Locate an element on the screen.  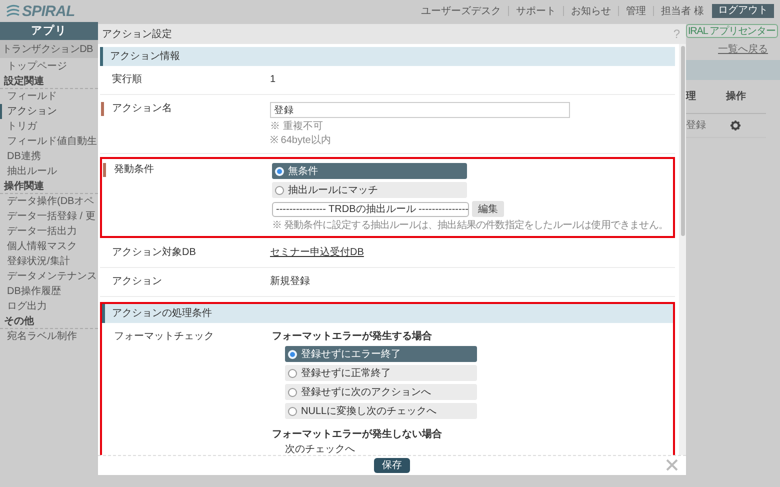
table-cell-text: 登録 is located at coordinates (696, 126).